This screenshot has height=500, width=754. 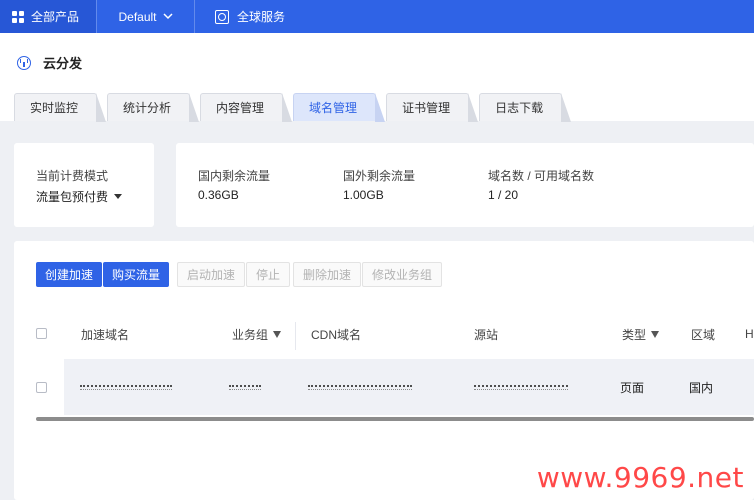 I want to click on all-products-menu: 全部产品, so click(x=48, y=16).